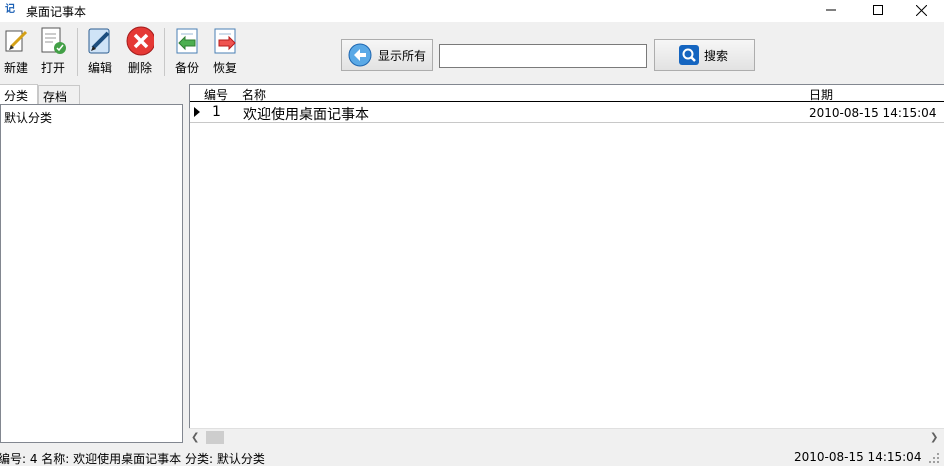 The width and height of the screenshot is (944, 466). What do you see at coordinates (360, 55) in the screenshot?
I see `back-arrow-icon` at bounding box center [360, 55].